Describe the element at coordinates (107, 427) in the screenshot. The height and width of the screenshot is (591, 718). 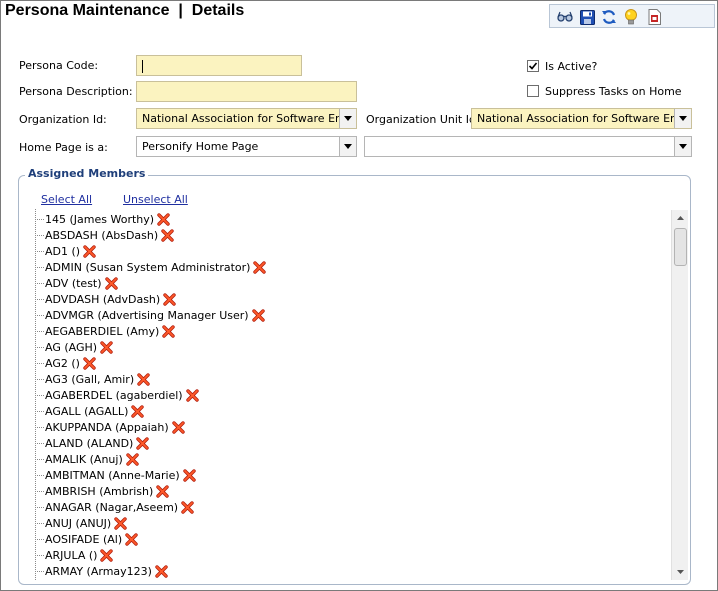
I see `member-label: AKUPPANDA (Appaiah)` at that location.